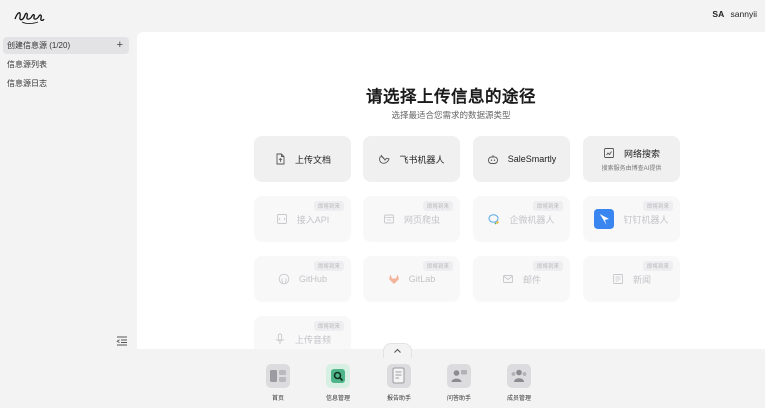 This screenshot has width=765, height=408. Describe the element at coordinates (743, 14) in the screenshot. I see `username: sannyii` at that location.